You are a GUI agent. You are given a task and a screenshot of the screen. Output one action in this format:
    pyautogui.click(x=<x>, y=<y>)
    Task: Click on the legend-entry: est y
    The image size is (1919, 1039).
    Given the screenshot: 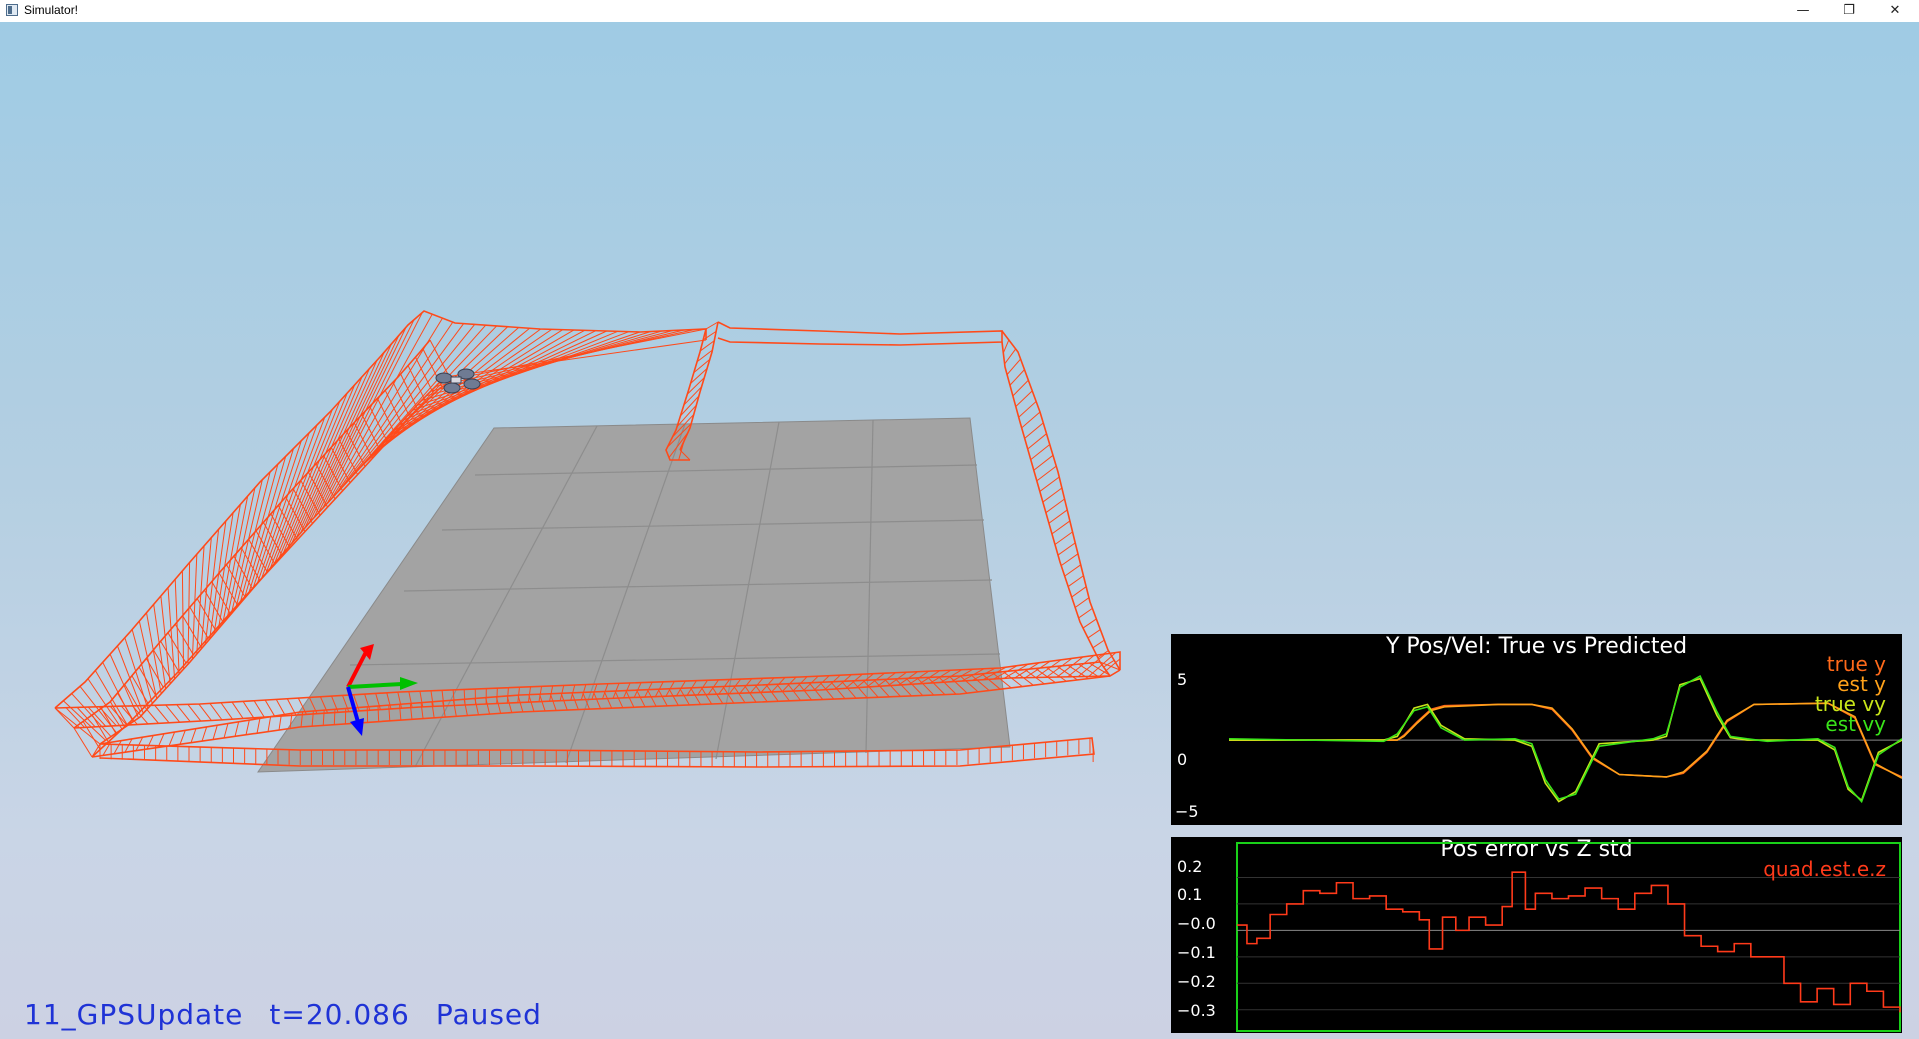 What is the action you would take?
    pyautogui.click(x=1861, y=684)
    